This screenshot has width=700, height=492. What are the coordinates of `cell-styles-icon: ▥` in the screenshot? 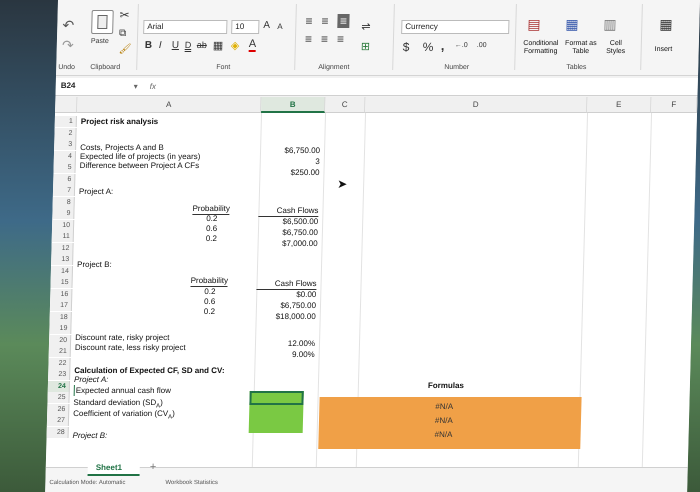 It's located at (610, 24).